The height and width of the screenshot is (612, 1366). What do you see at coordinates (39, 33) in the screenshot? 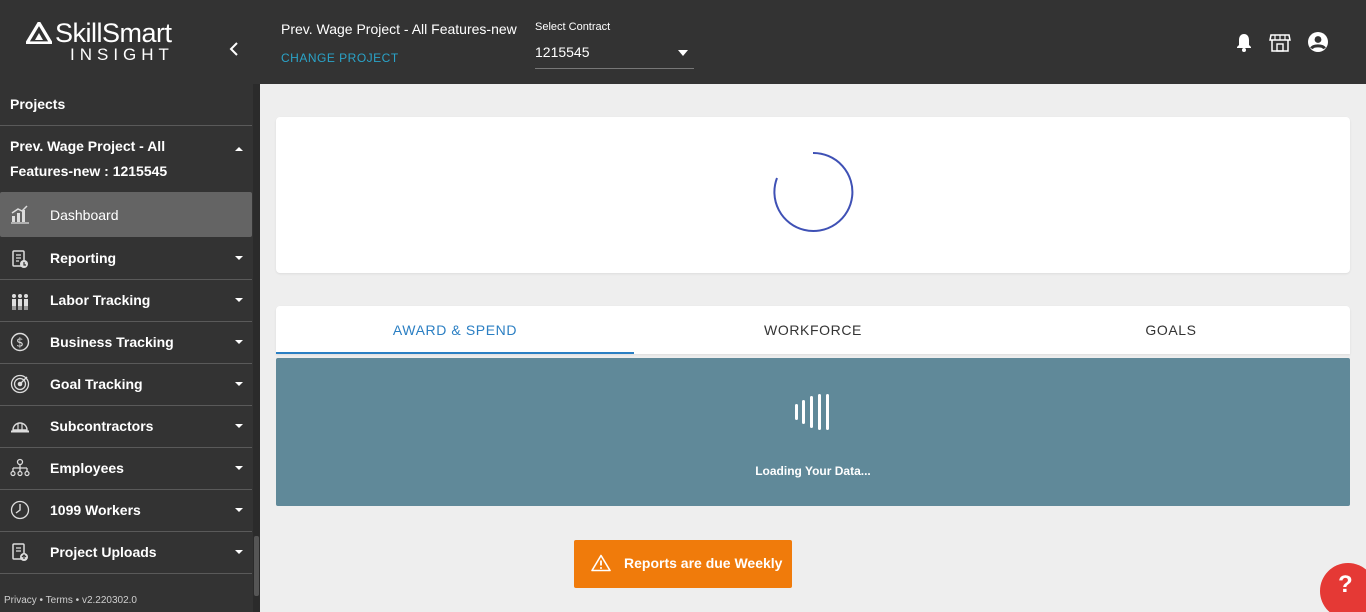
I see `logo-triangle-icon` at bounding box center [39, 33].